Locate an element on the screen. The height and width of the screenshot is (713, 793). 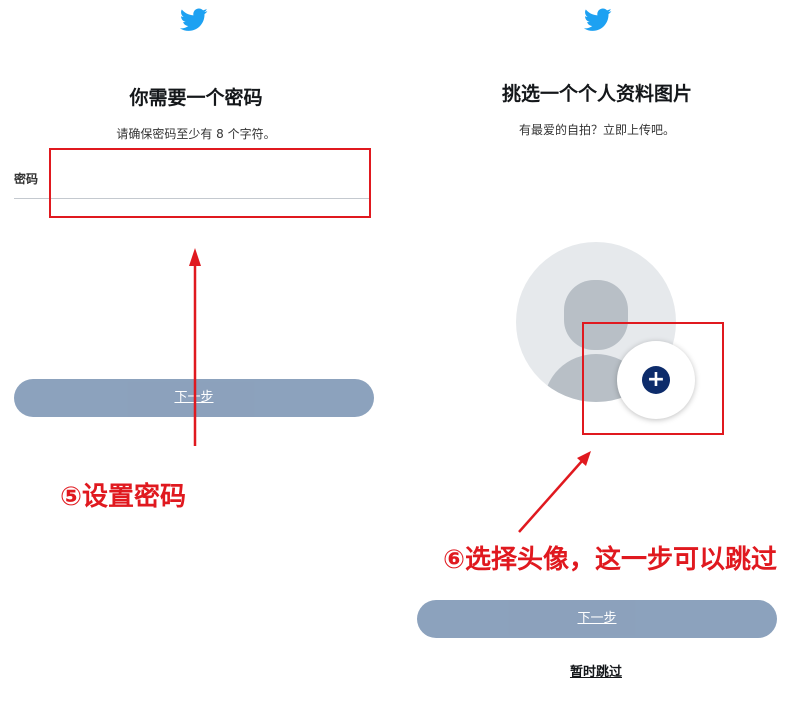
page-title: 你需要一个密码 is located at coordinates (196, 98).